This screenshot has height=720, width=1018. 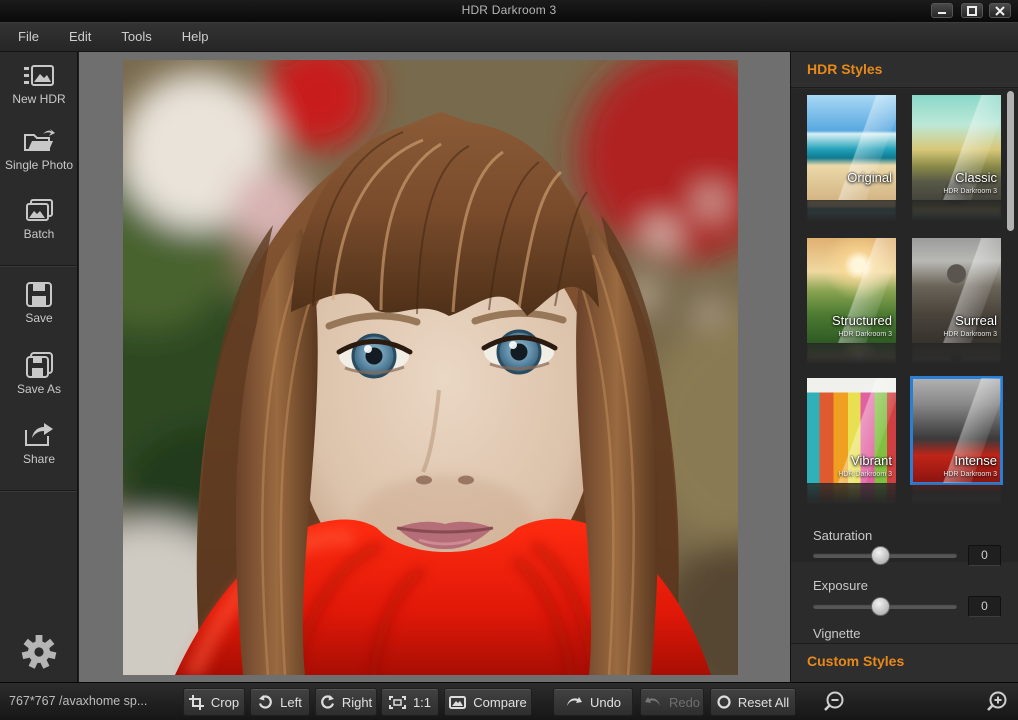 I want to click on open-folder-icon, so click(x=39, y=140).